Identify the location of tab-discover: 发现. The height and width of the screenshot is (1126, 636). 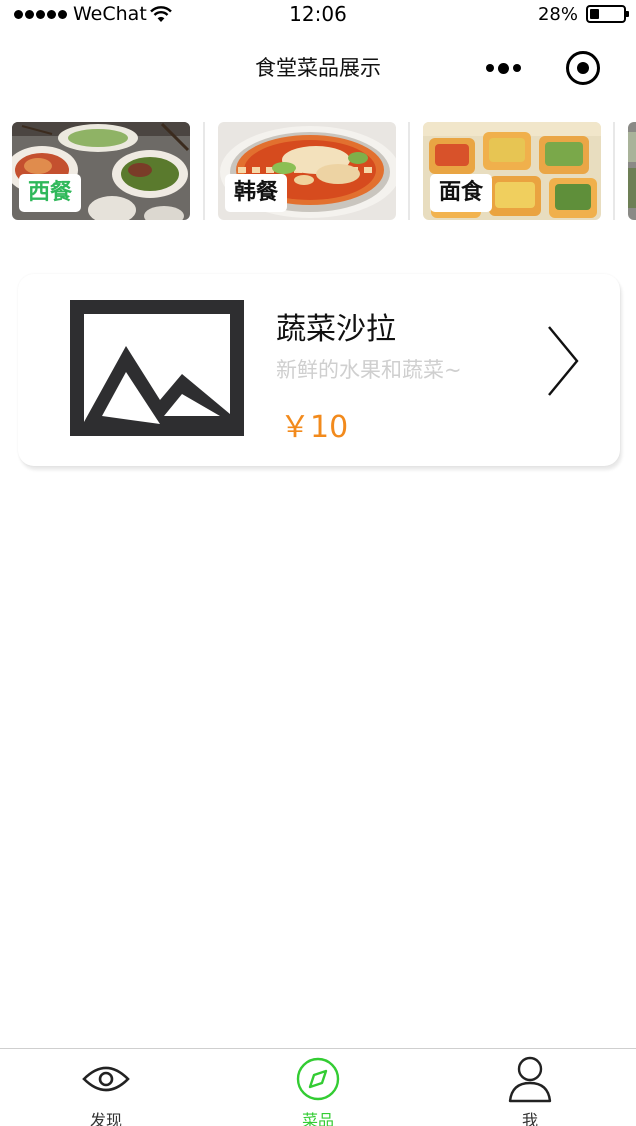
(106, 1087).